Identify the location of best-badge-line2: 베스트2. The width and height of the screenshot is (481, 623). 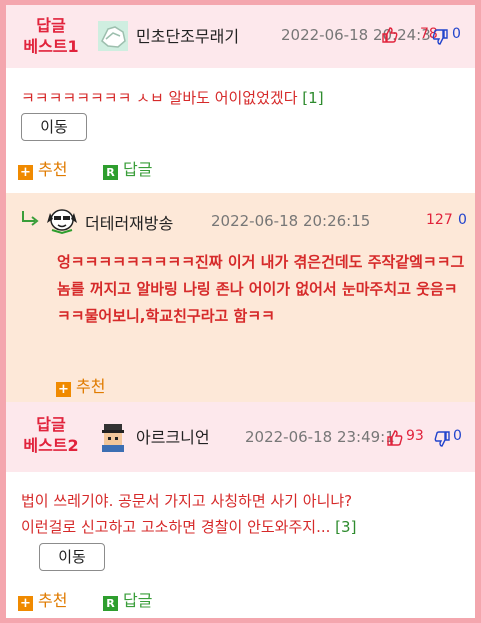
(51, 445).